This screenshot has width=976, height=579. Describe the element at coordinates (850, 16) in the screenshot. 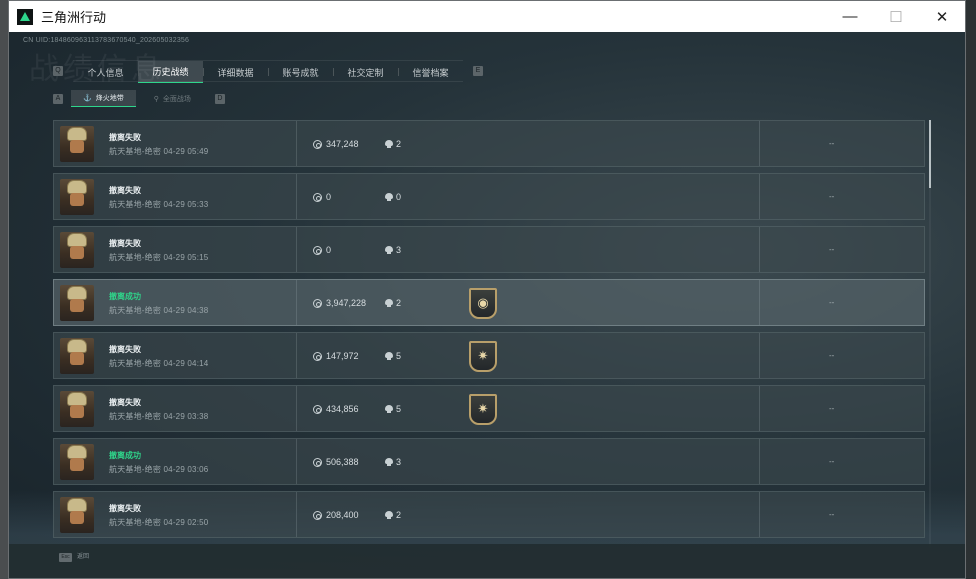

I see `minimize-button: —` at that location.